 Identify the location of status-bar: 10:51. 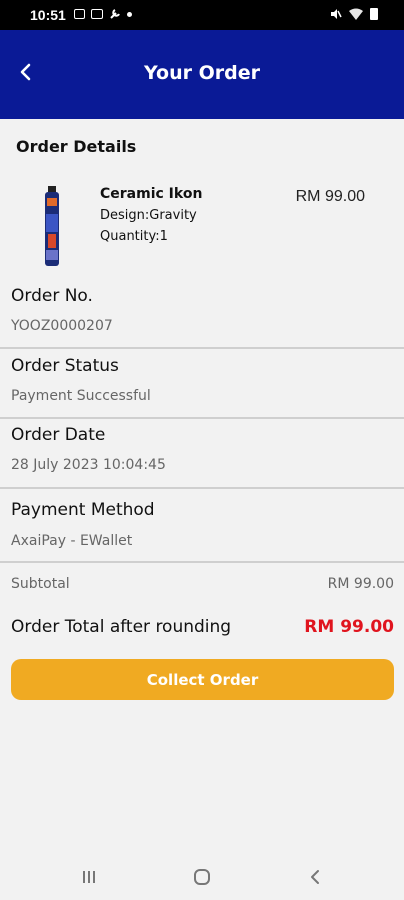
(202, 15).